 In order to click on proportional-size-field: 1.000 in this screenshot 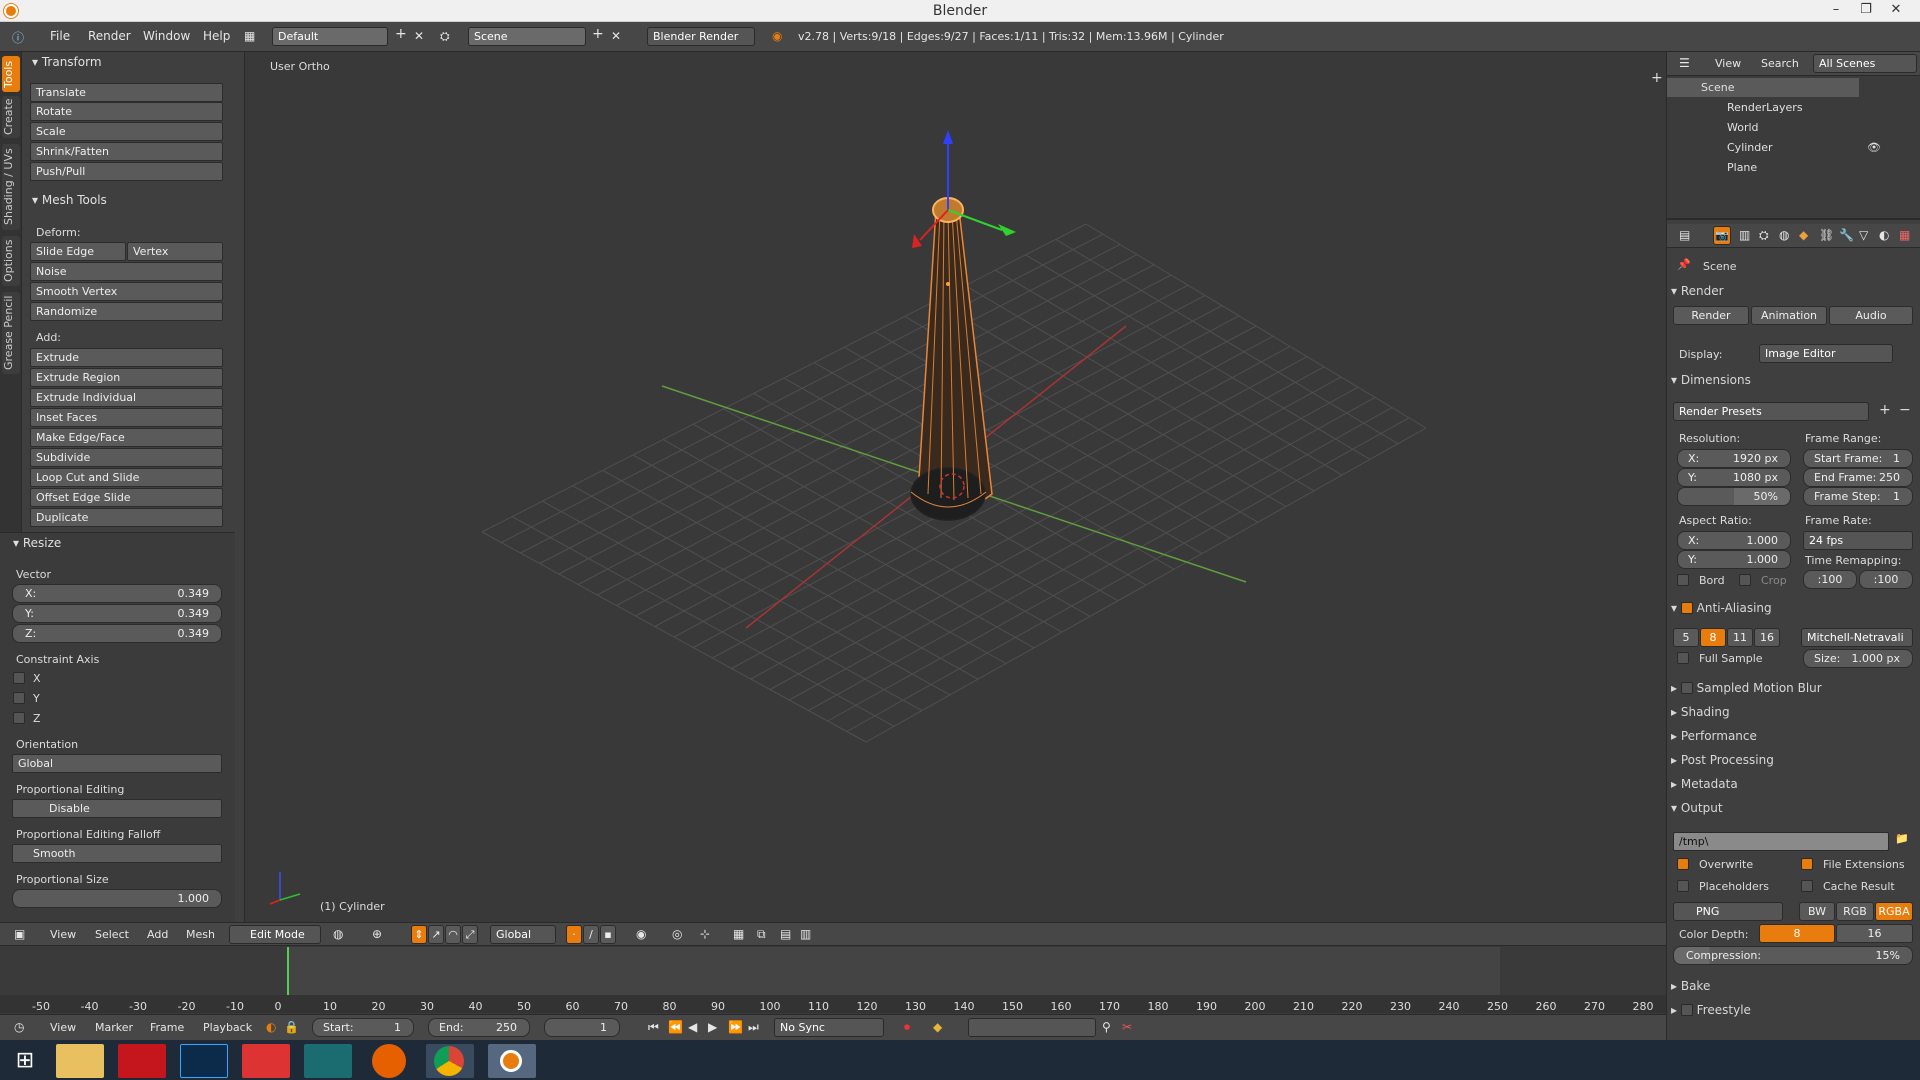, I will do `click(117, 898)`.